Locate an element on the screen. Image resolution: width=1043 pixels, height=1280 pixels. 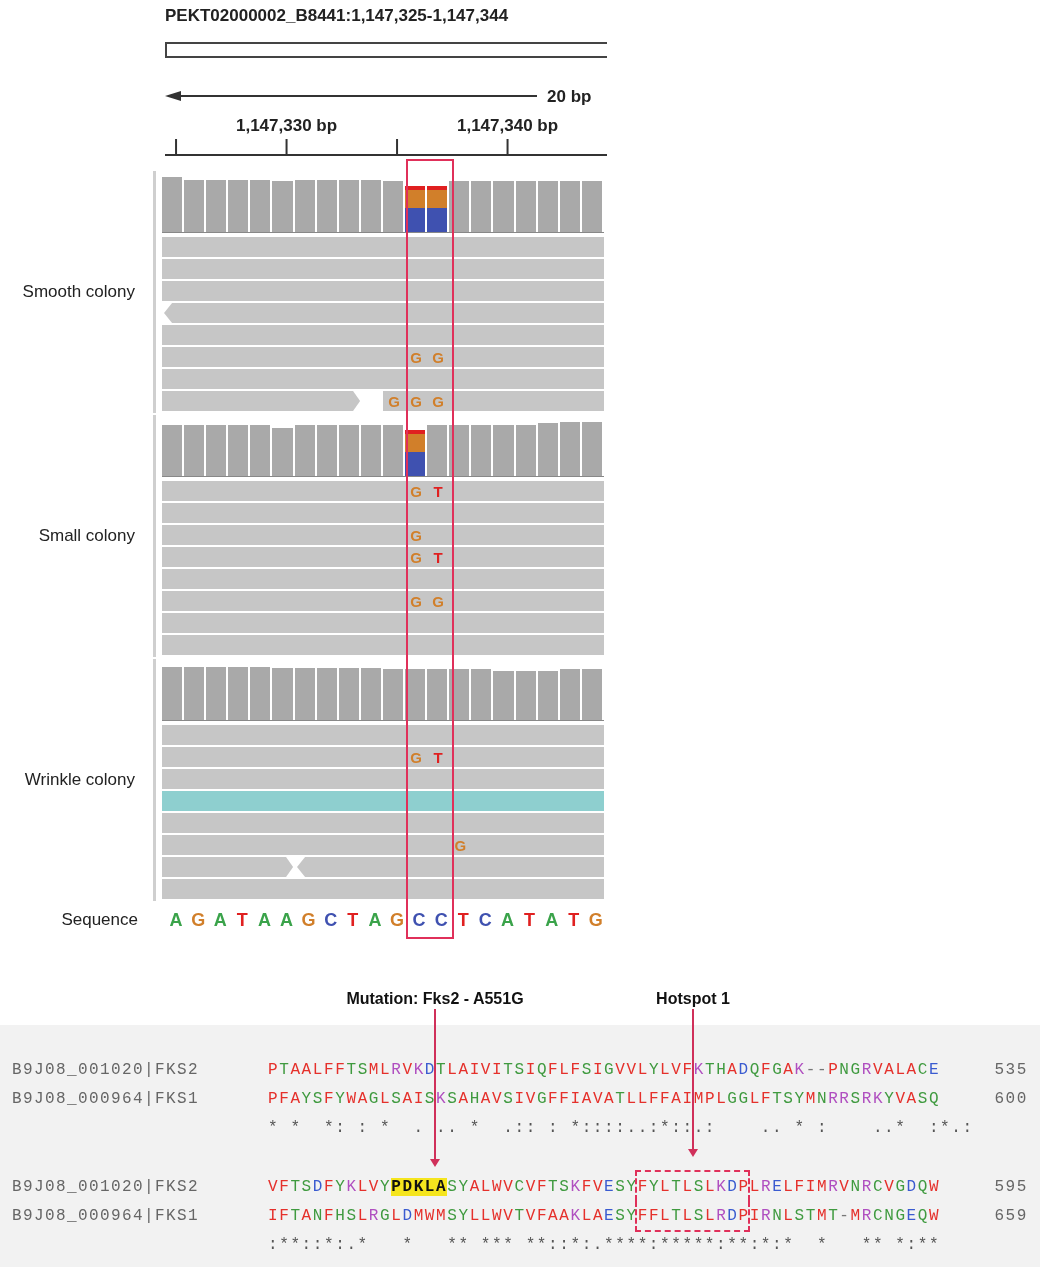
track-label: Smooth colony is located at coordinates (78, 292).